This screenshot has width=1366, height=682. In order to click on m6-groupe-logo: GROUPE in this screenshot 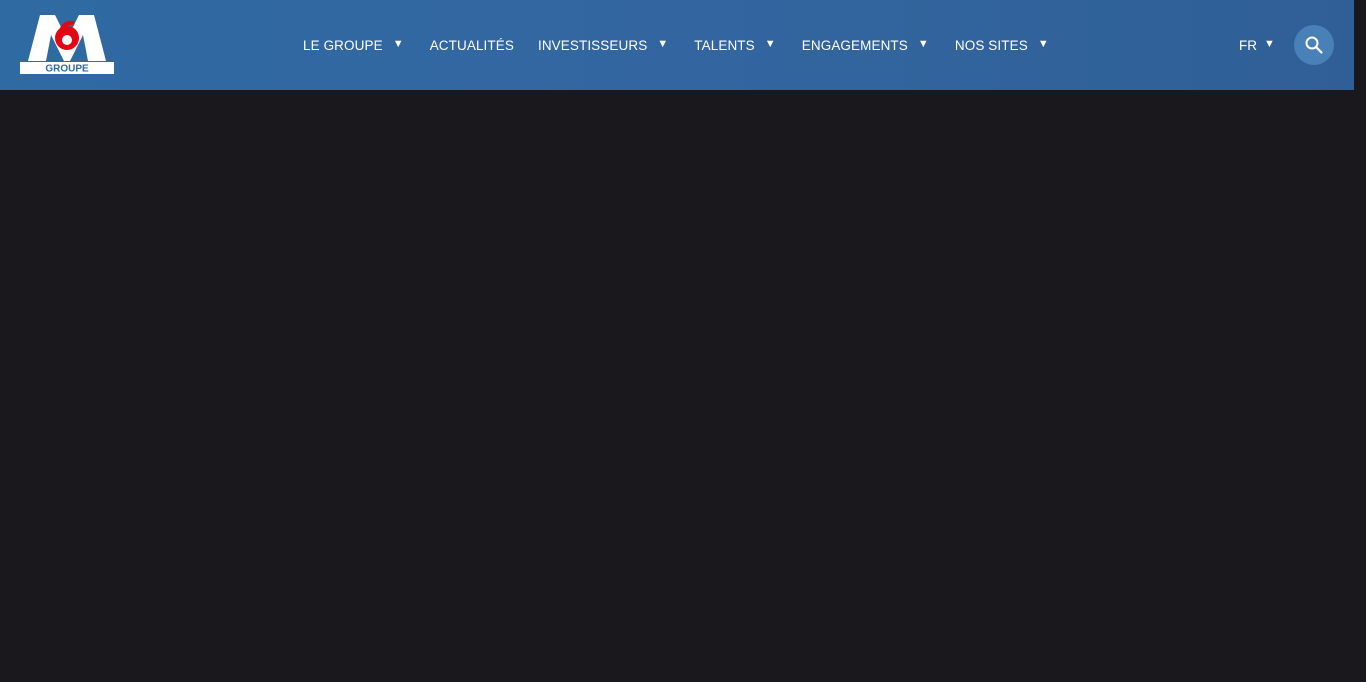, I will do `click(67, 43)`.